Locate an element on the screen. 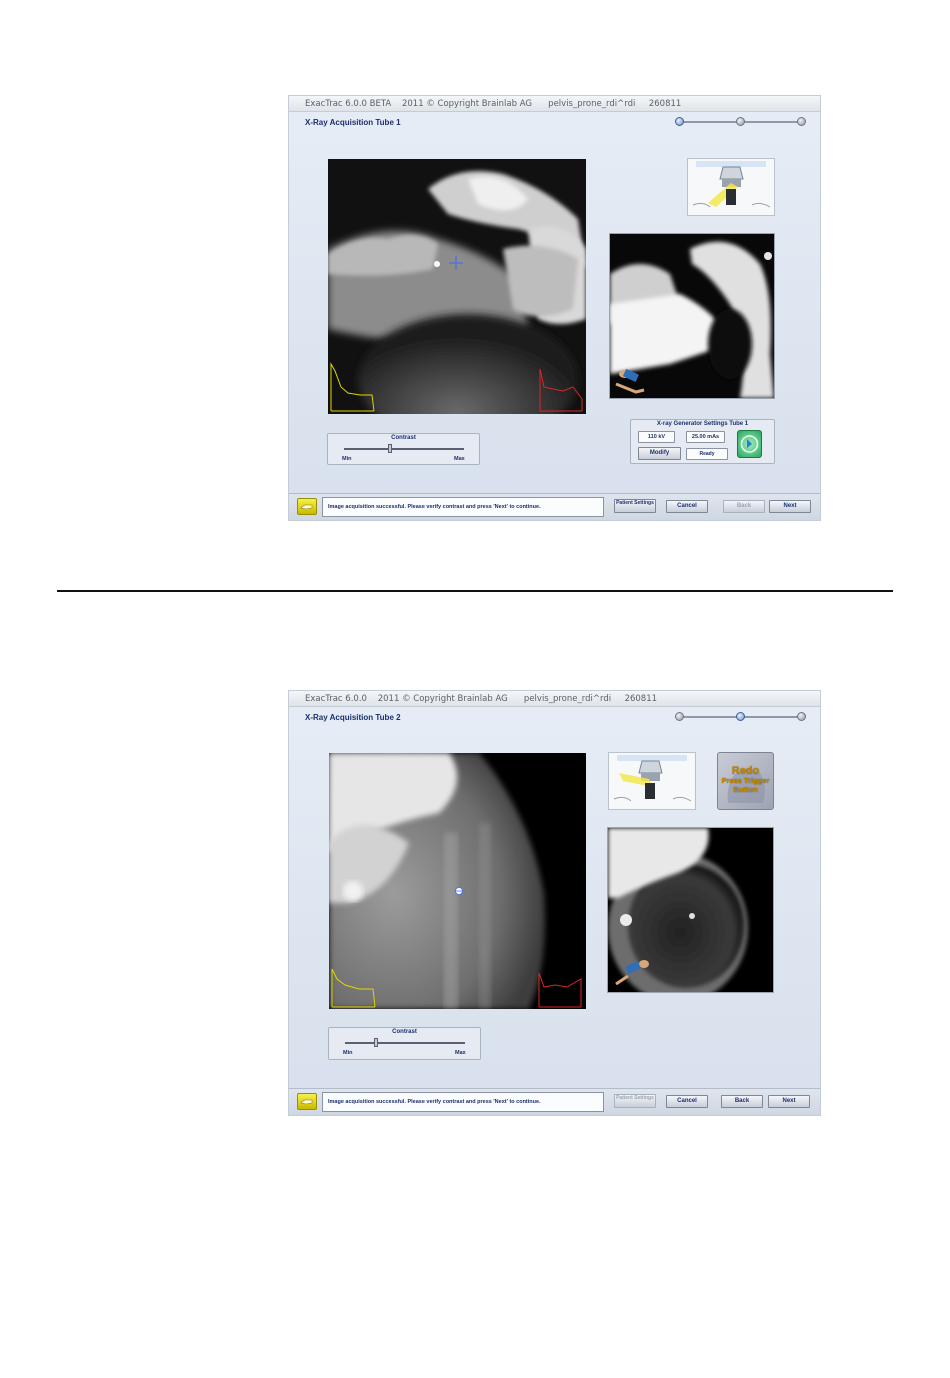 The image size is (950, 1378). page-title: X-Ray Acquisition Tube 2 is located at coordinates (353, 717).